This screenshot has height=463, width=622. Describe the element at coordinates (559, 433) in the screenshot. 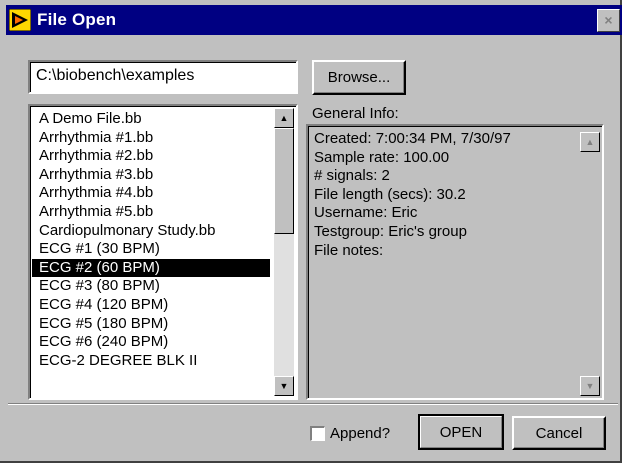

I see `cancel-button: Cancel` at that location.